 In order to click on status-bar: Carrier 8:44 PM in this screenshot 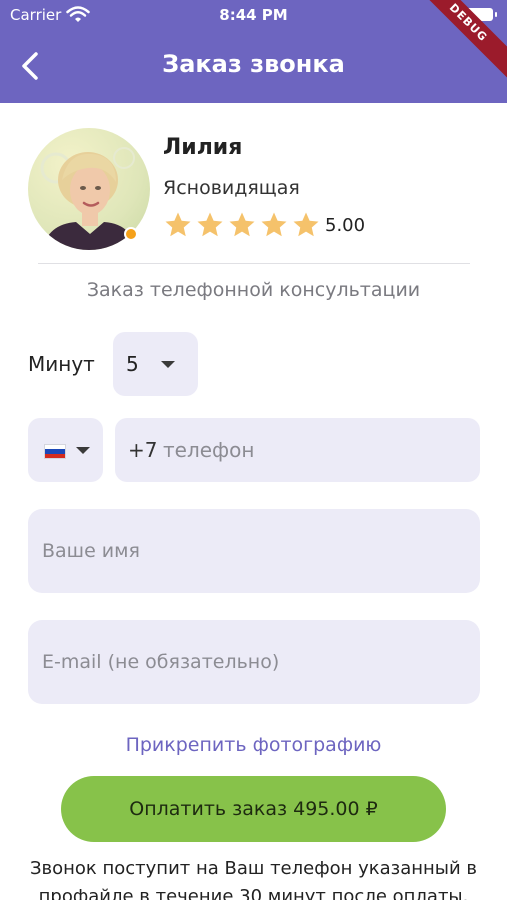, I will do `click(253, 15)`.